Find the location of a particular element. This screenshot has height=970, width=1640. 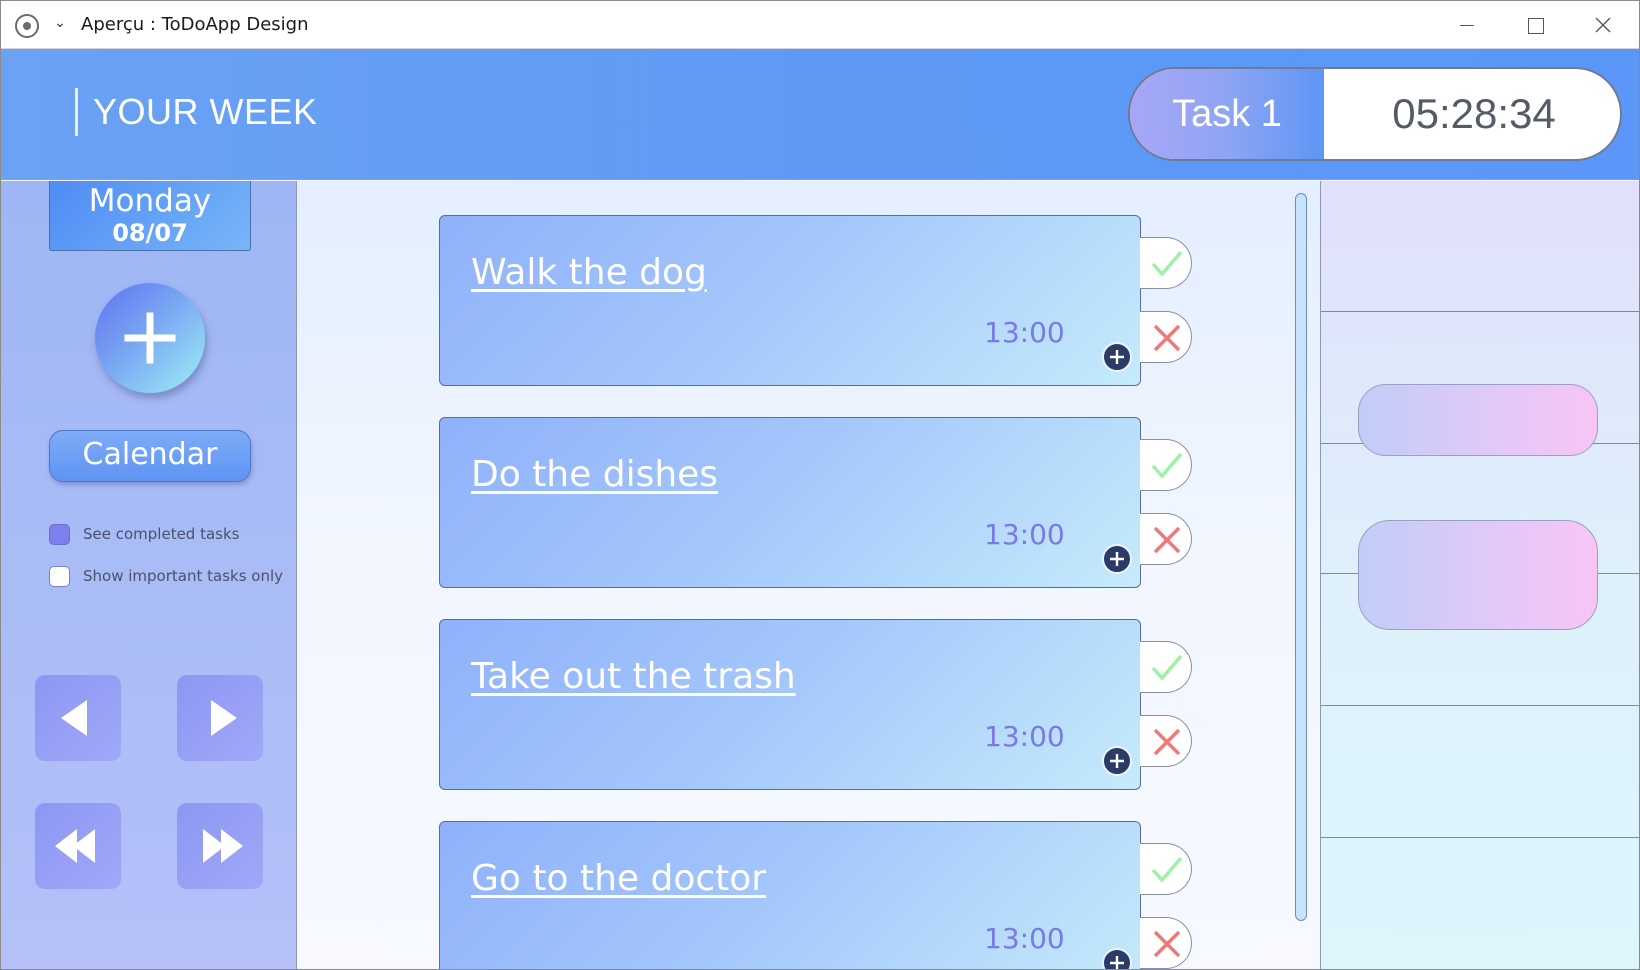

chevron-down-icon: ⌄ is located at coordinates (60, 23).